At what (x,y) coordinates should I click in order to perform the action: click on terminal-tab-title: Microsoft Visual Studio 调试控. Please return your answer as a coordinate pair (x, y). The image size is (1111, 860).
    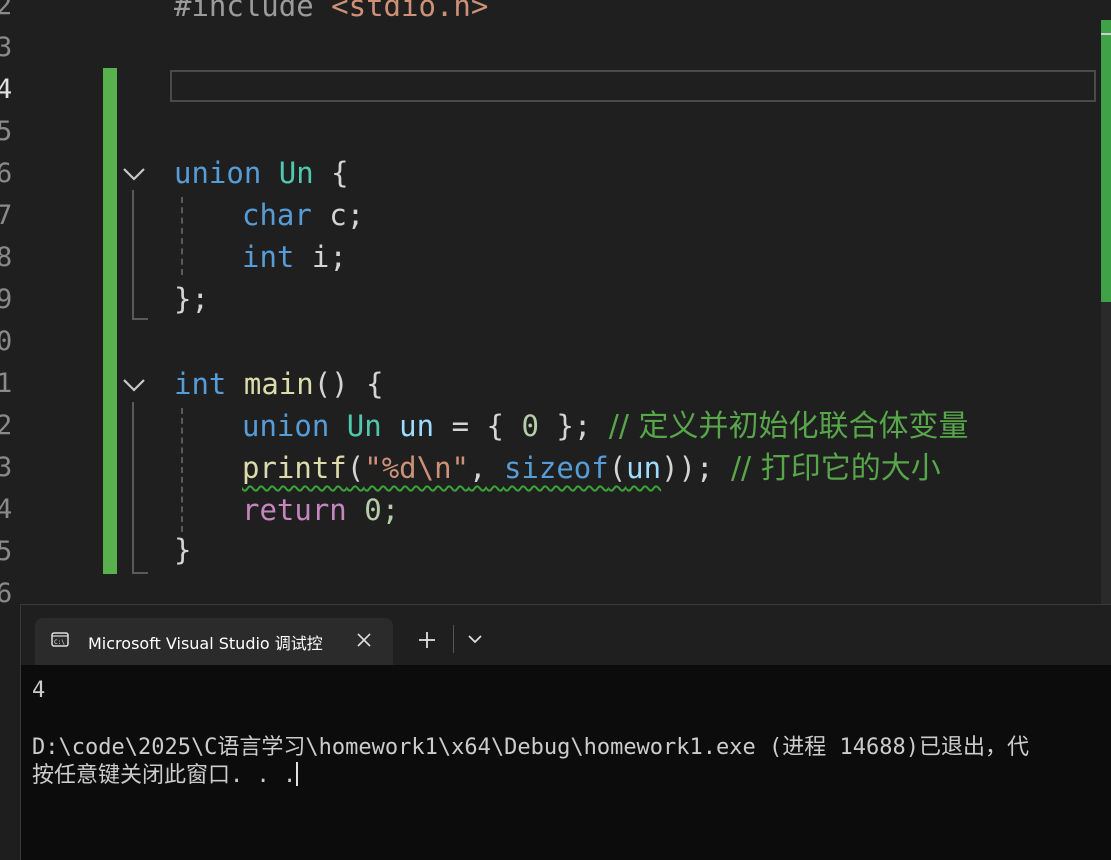
    Looking at the image, I should click on (205, 643).